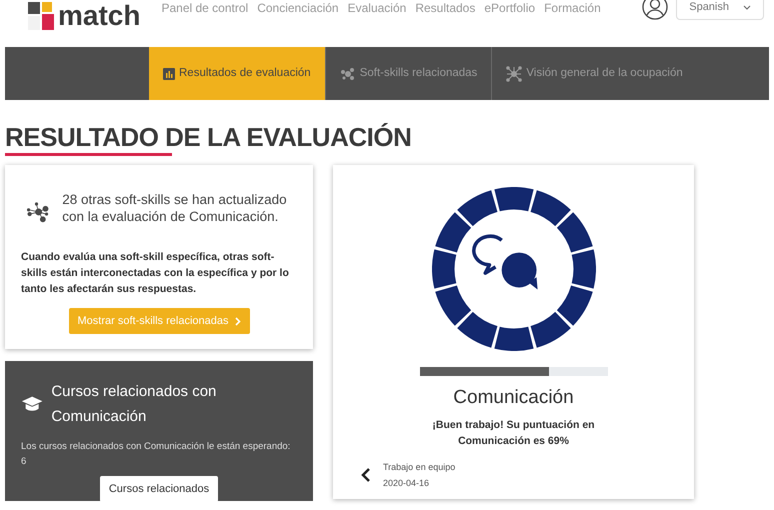 Image resolution: width=774 pixels, height=510 pixels. I want to click on show-related-skills-button: Mostrar soft-skills relacionadas, so click(159, 321).